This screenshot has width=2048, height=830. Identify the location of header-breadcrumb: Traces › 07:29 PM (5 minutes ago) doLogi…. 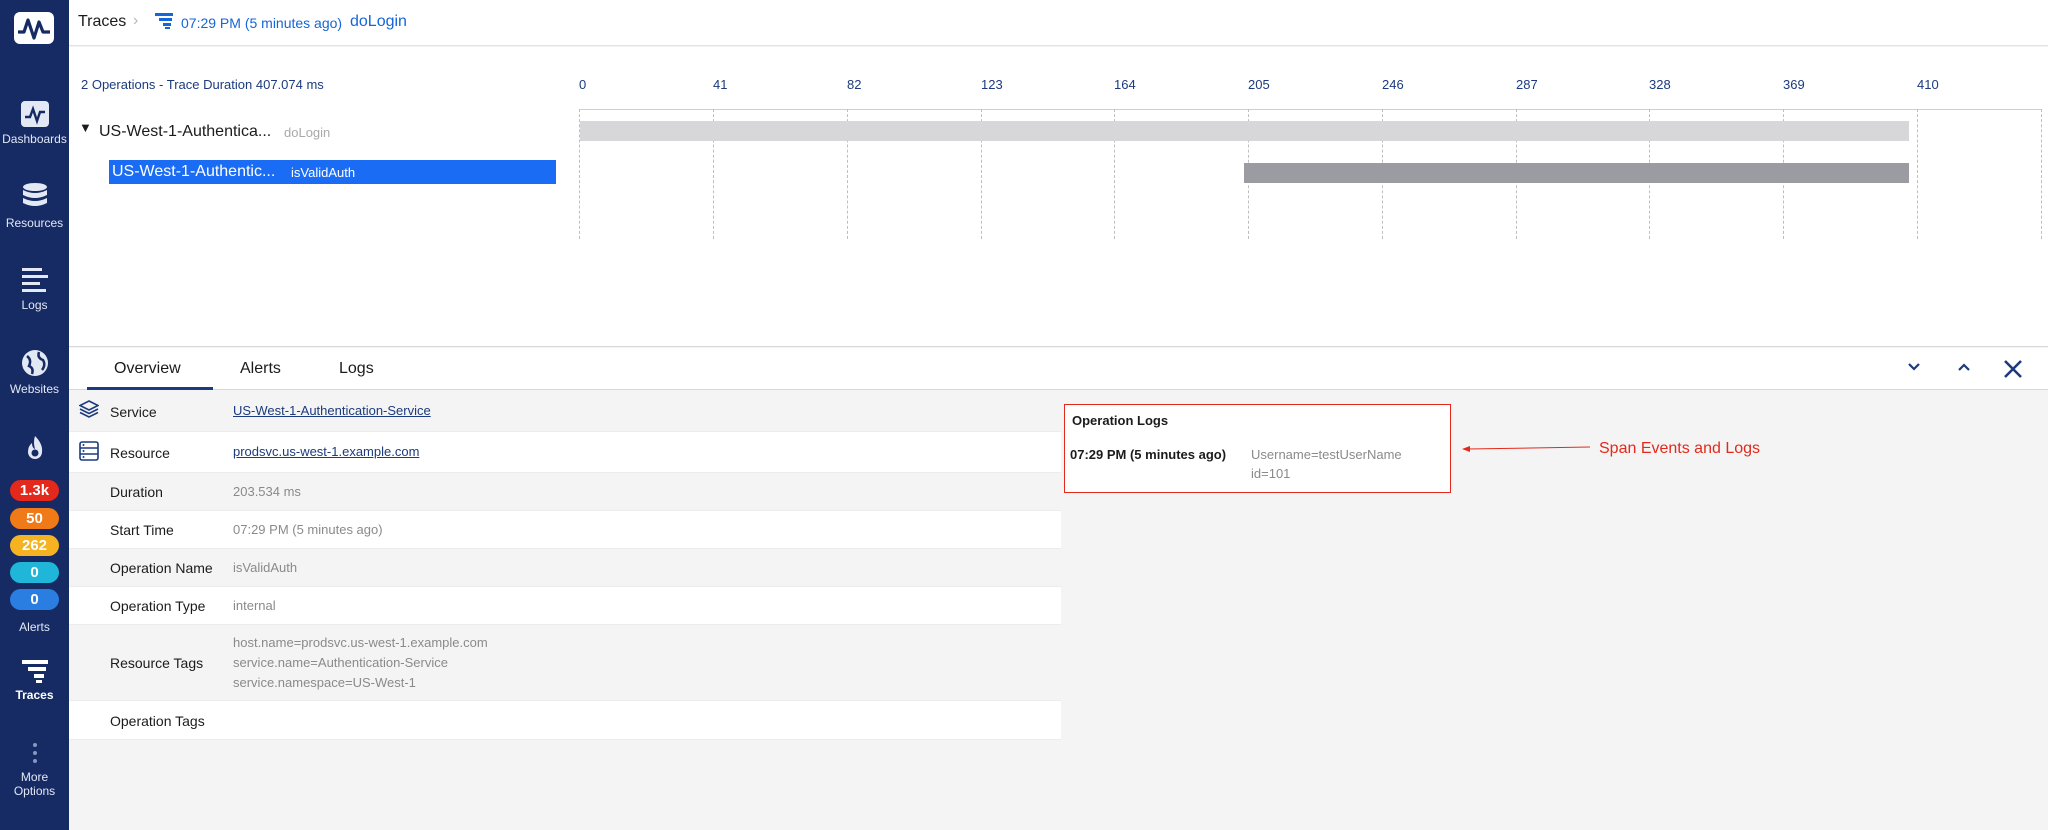
(1058, 23).